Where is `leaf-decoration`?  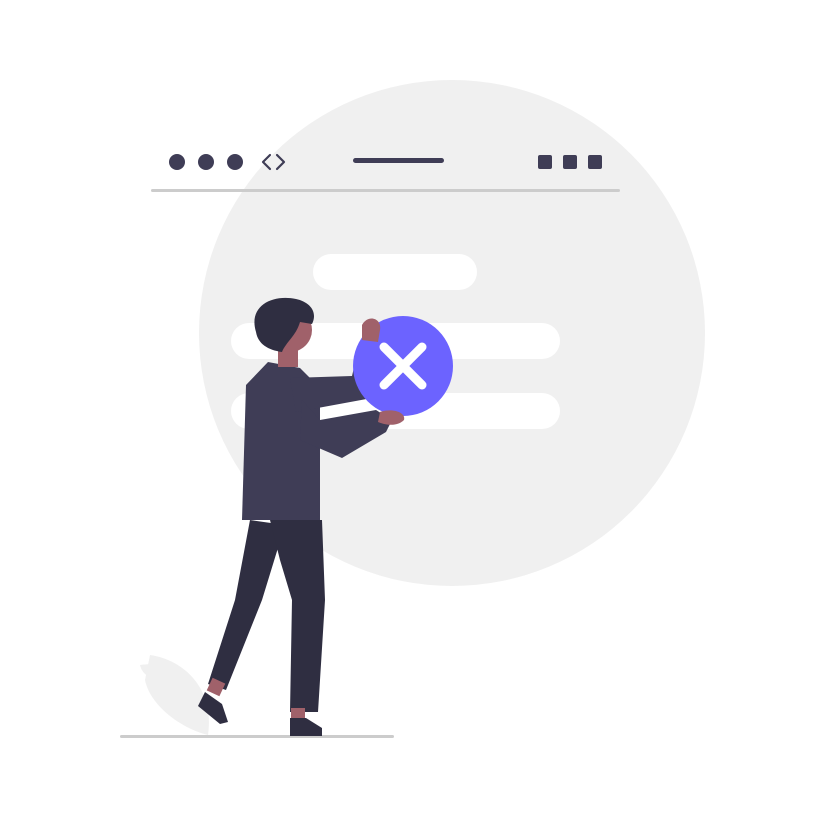 leaf-decoration is located at coordinates (175, 695).